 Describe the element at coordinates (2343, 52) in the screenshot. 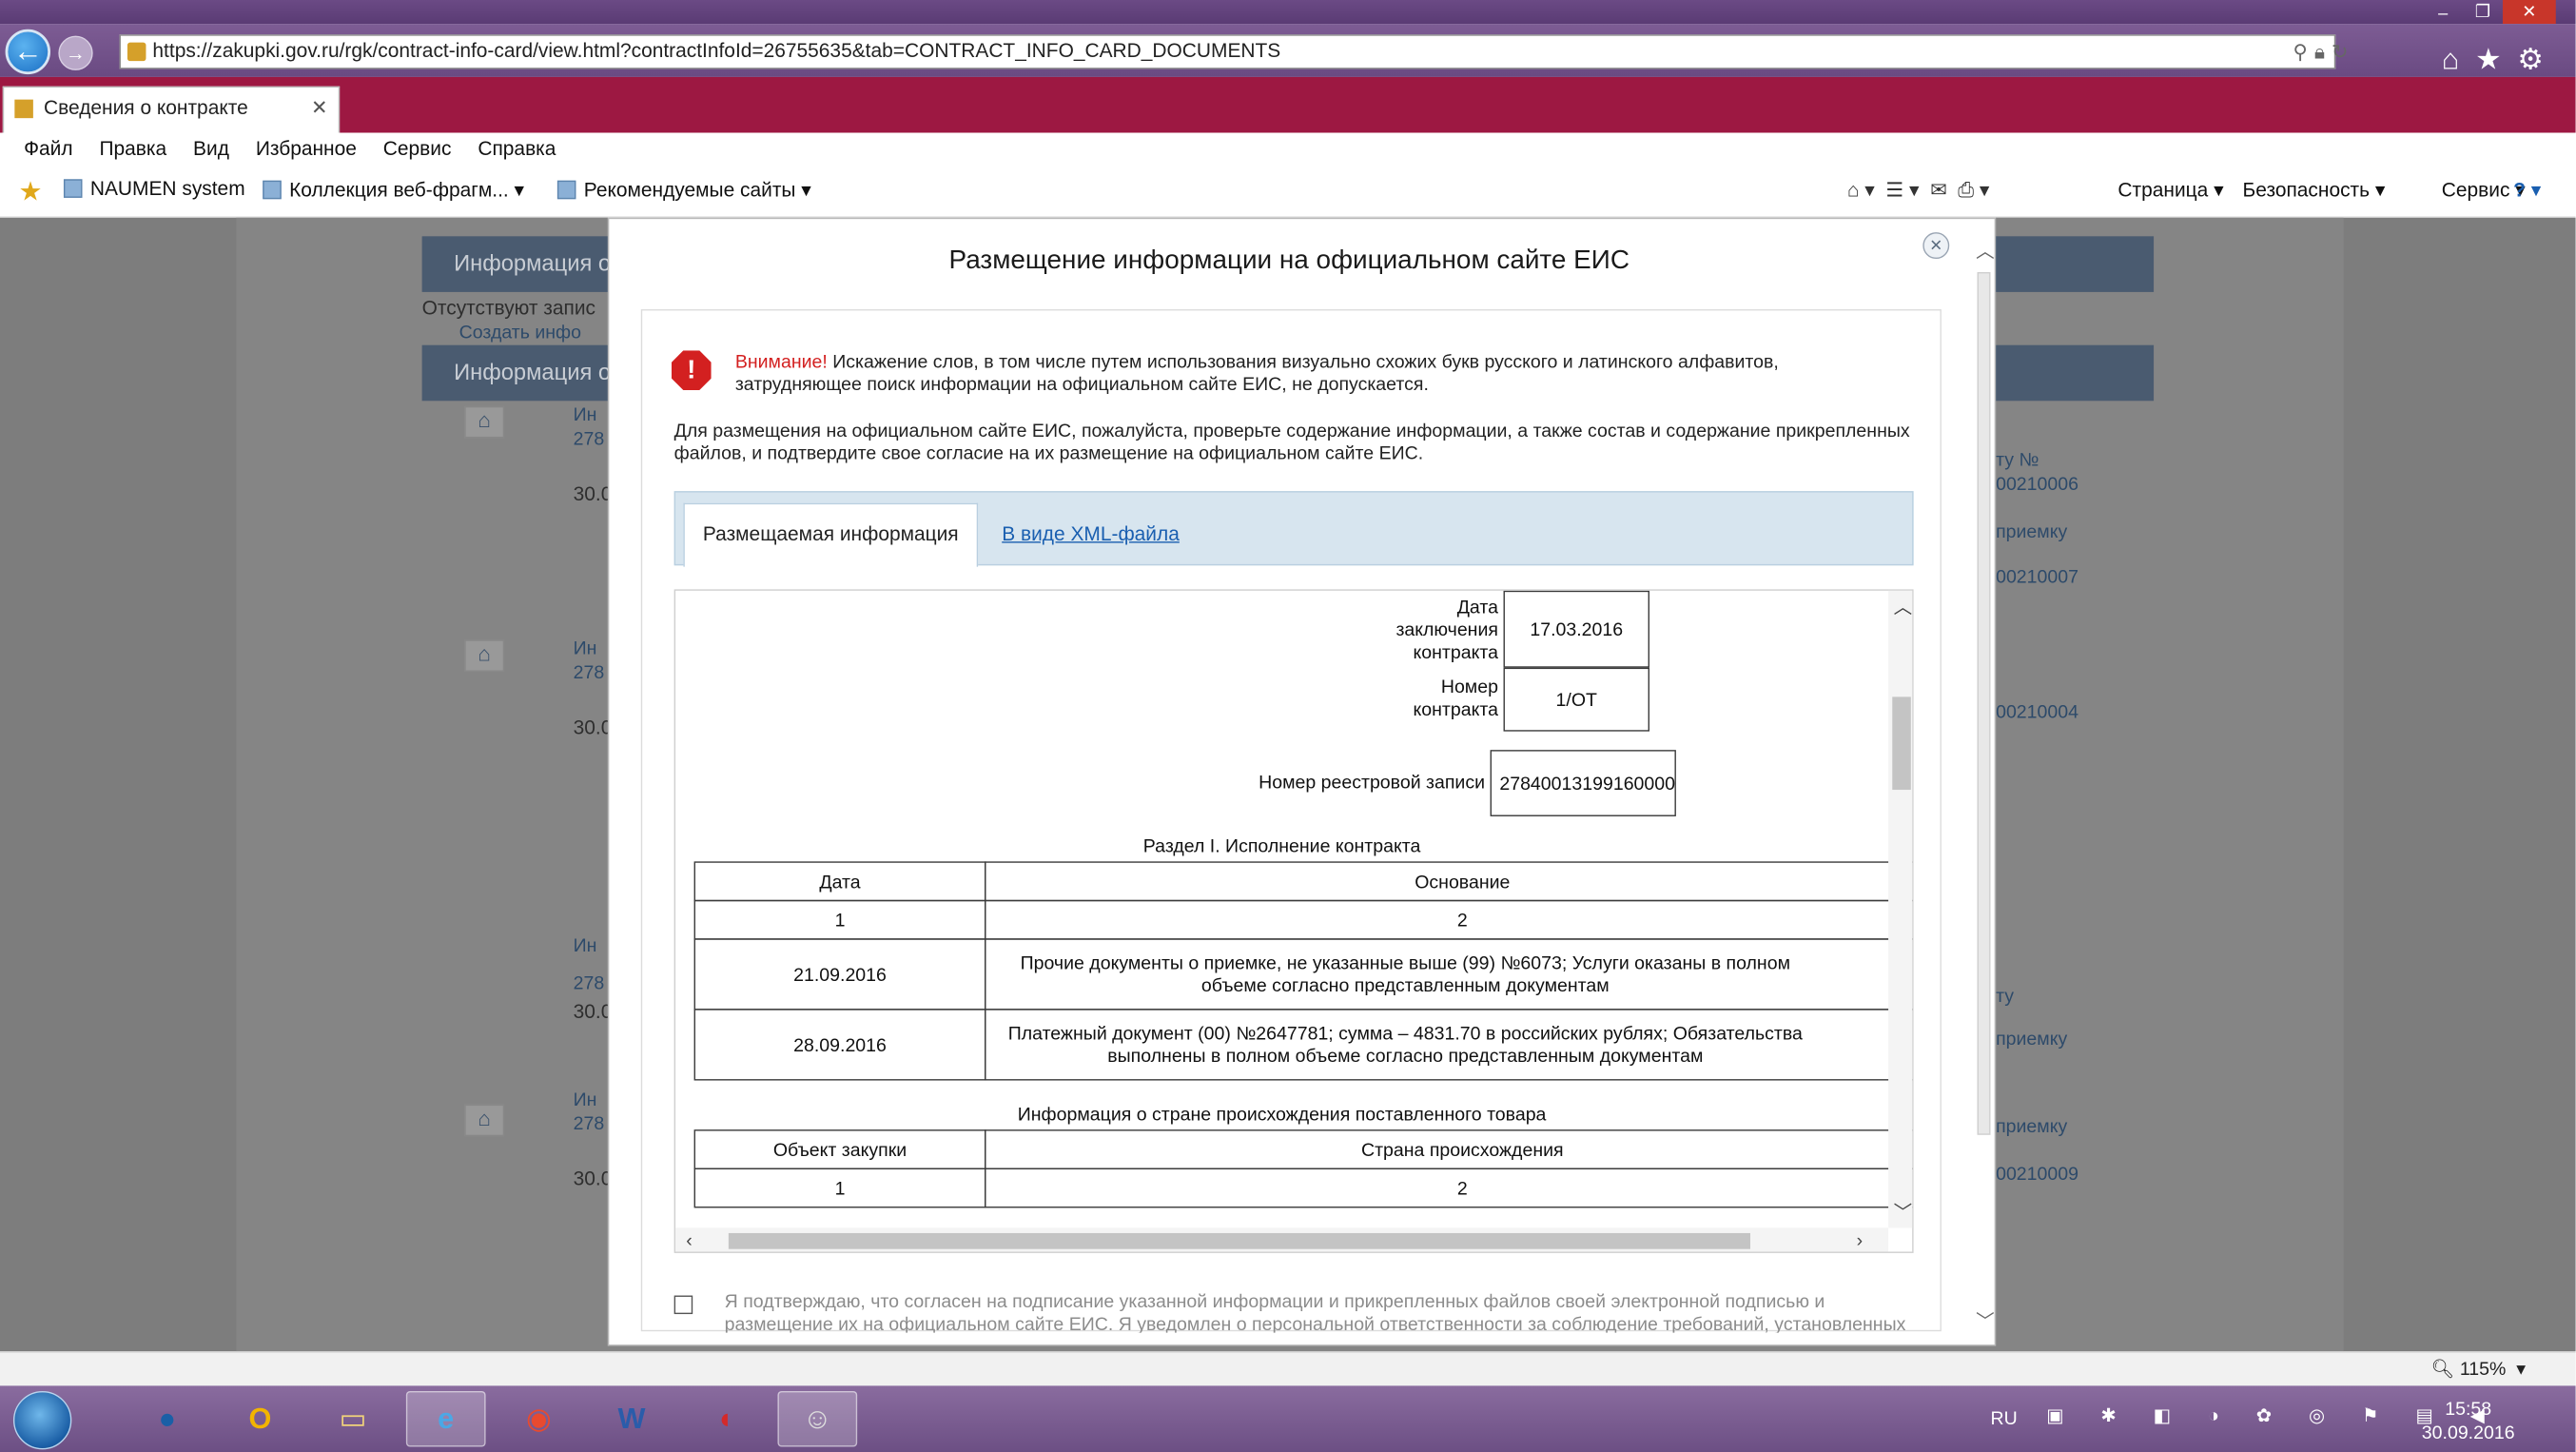

I see `refresh-icon: ↻` at that location.